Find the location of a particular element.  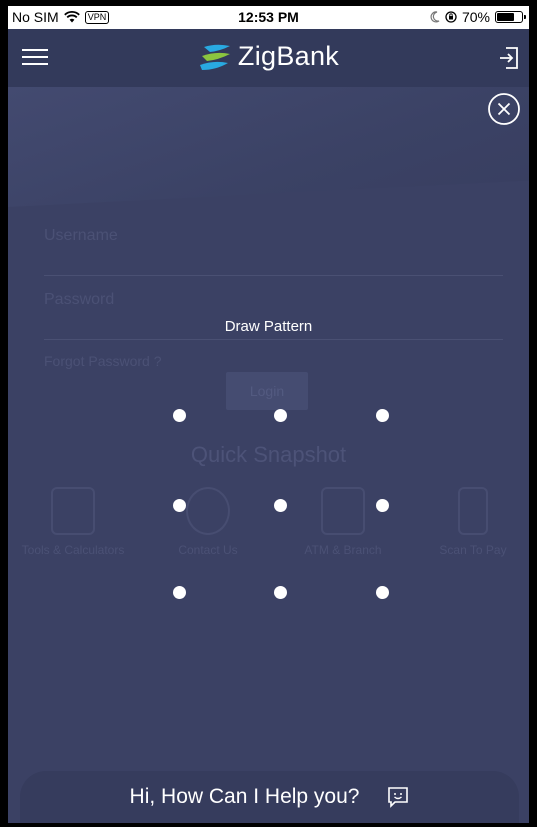

app-header: ZigBank is located at coordinates (268, 58).